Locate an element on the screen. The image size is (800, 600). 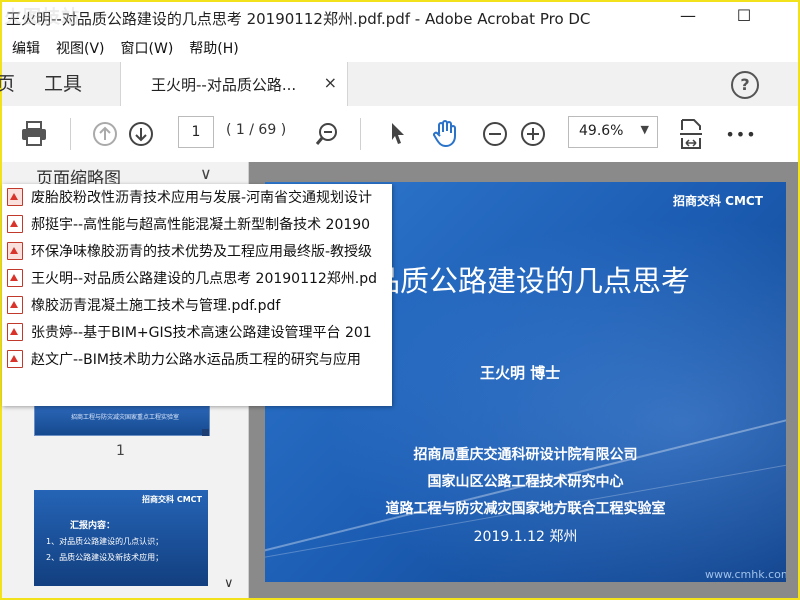
zoom-select: 49.6% ▼ is located at coordinates (613, 132).